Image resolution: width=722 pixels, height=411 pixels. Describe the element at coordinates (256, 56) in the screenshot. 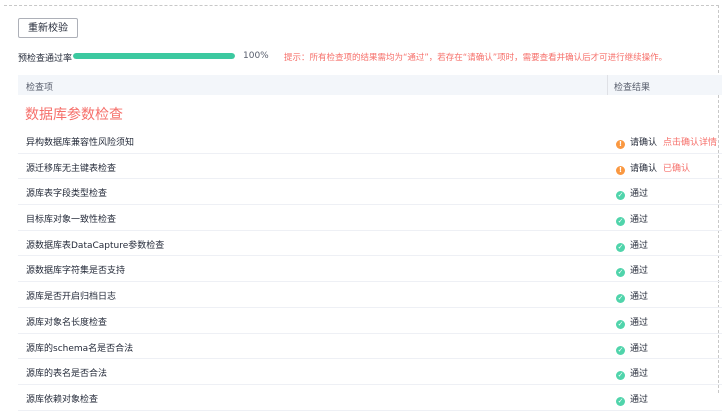

I see `pass-rate-value: 100%` at that location.